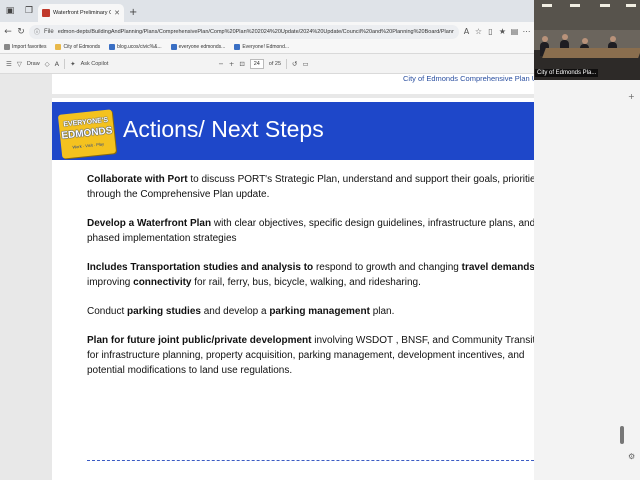 The width and height of the screenshot is (640, 480). What do you see at coordinates (58, 47) in the screenshot?
I see `folder-icon` at bounding box center [58, 47].